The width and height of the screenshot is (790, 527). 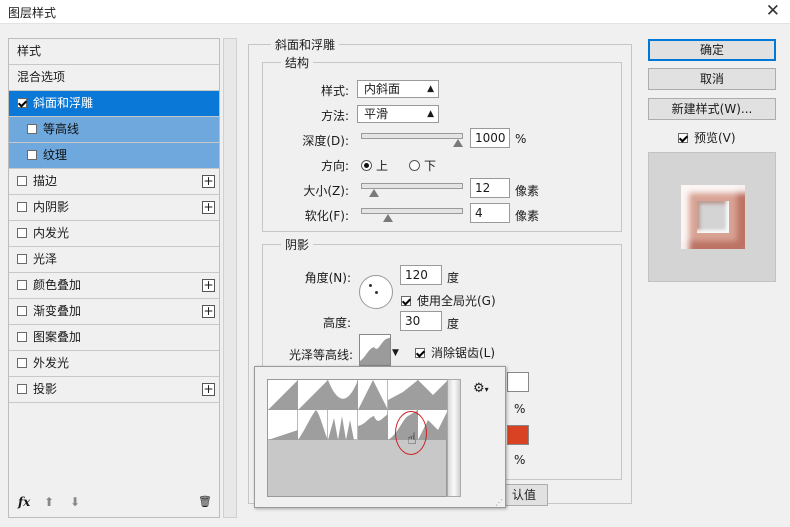 I want to click on preview-square, so click(x=713, y=217).